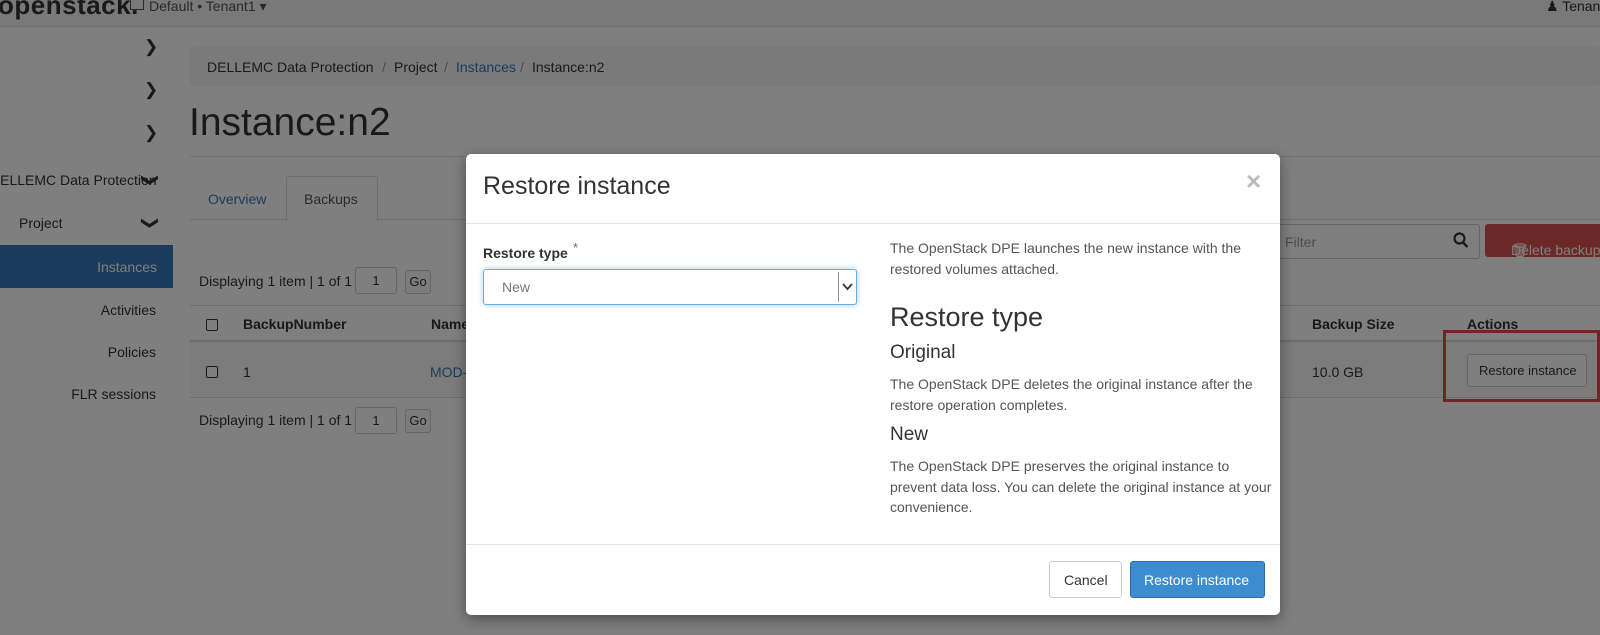 The height and width of the screenshot is (635, 1600). I want to click on new-description-line: convenience., so click(931, 507).